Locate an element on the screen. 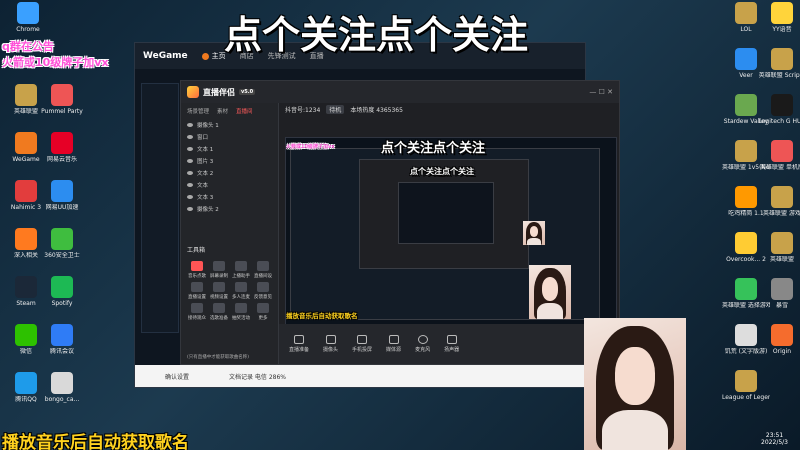 The height and width of the screenshot is (450, 800). nested-bottom-banner: 播放音乐后自动获取歌名 is located at coordinates (322, 316).